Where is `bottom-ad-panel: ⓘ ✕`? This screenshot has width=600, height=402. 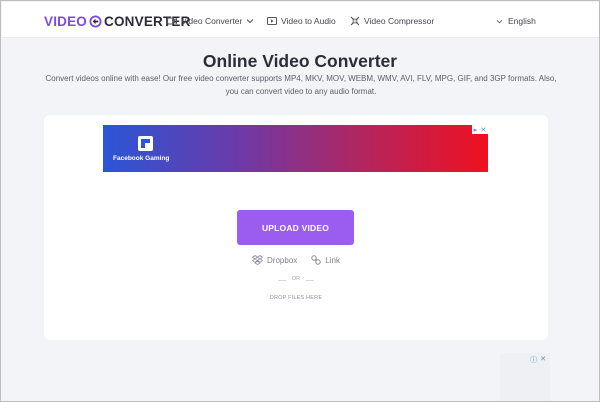 bottom-ad-panel: ⓘ ✕ is located at coordinates (525, 377).